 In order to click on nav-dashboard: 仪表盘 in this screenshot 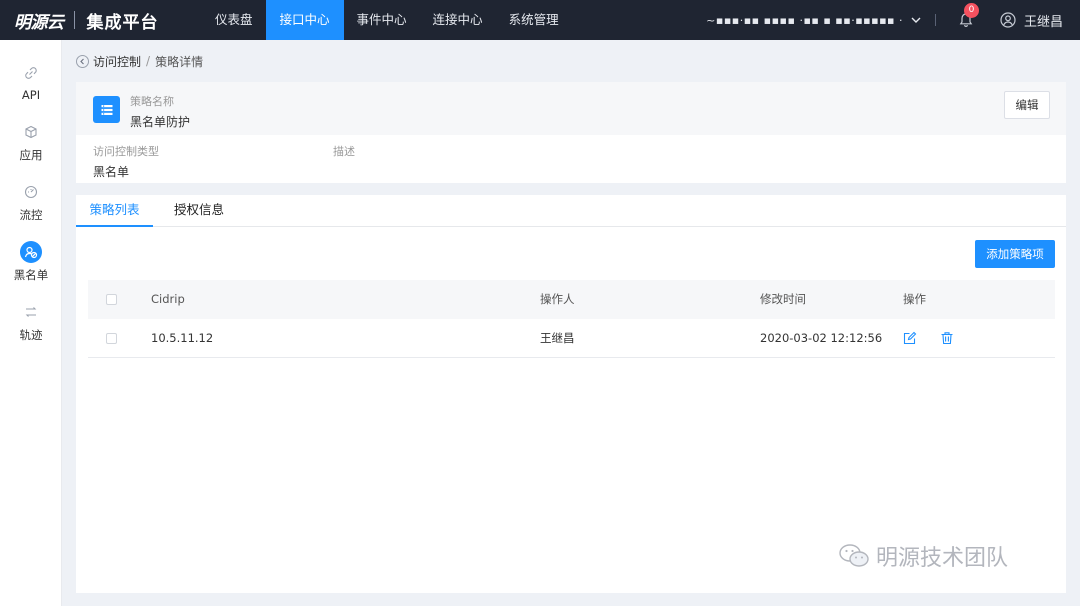, I will do `click(235, 20)`.